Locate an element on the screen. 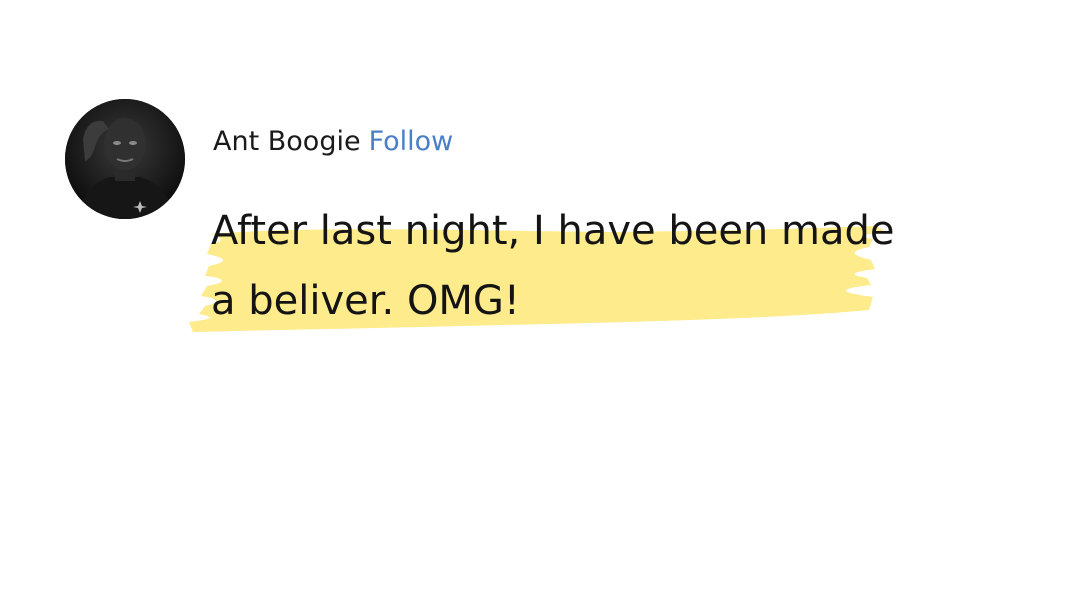 The width and height of the screenshot is (1080, 607). user-photo-icon is located at coordinates (125, 159).